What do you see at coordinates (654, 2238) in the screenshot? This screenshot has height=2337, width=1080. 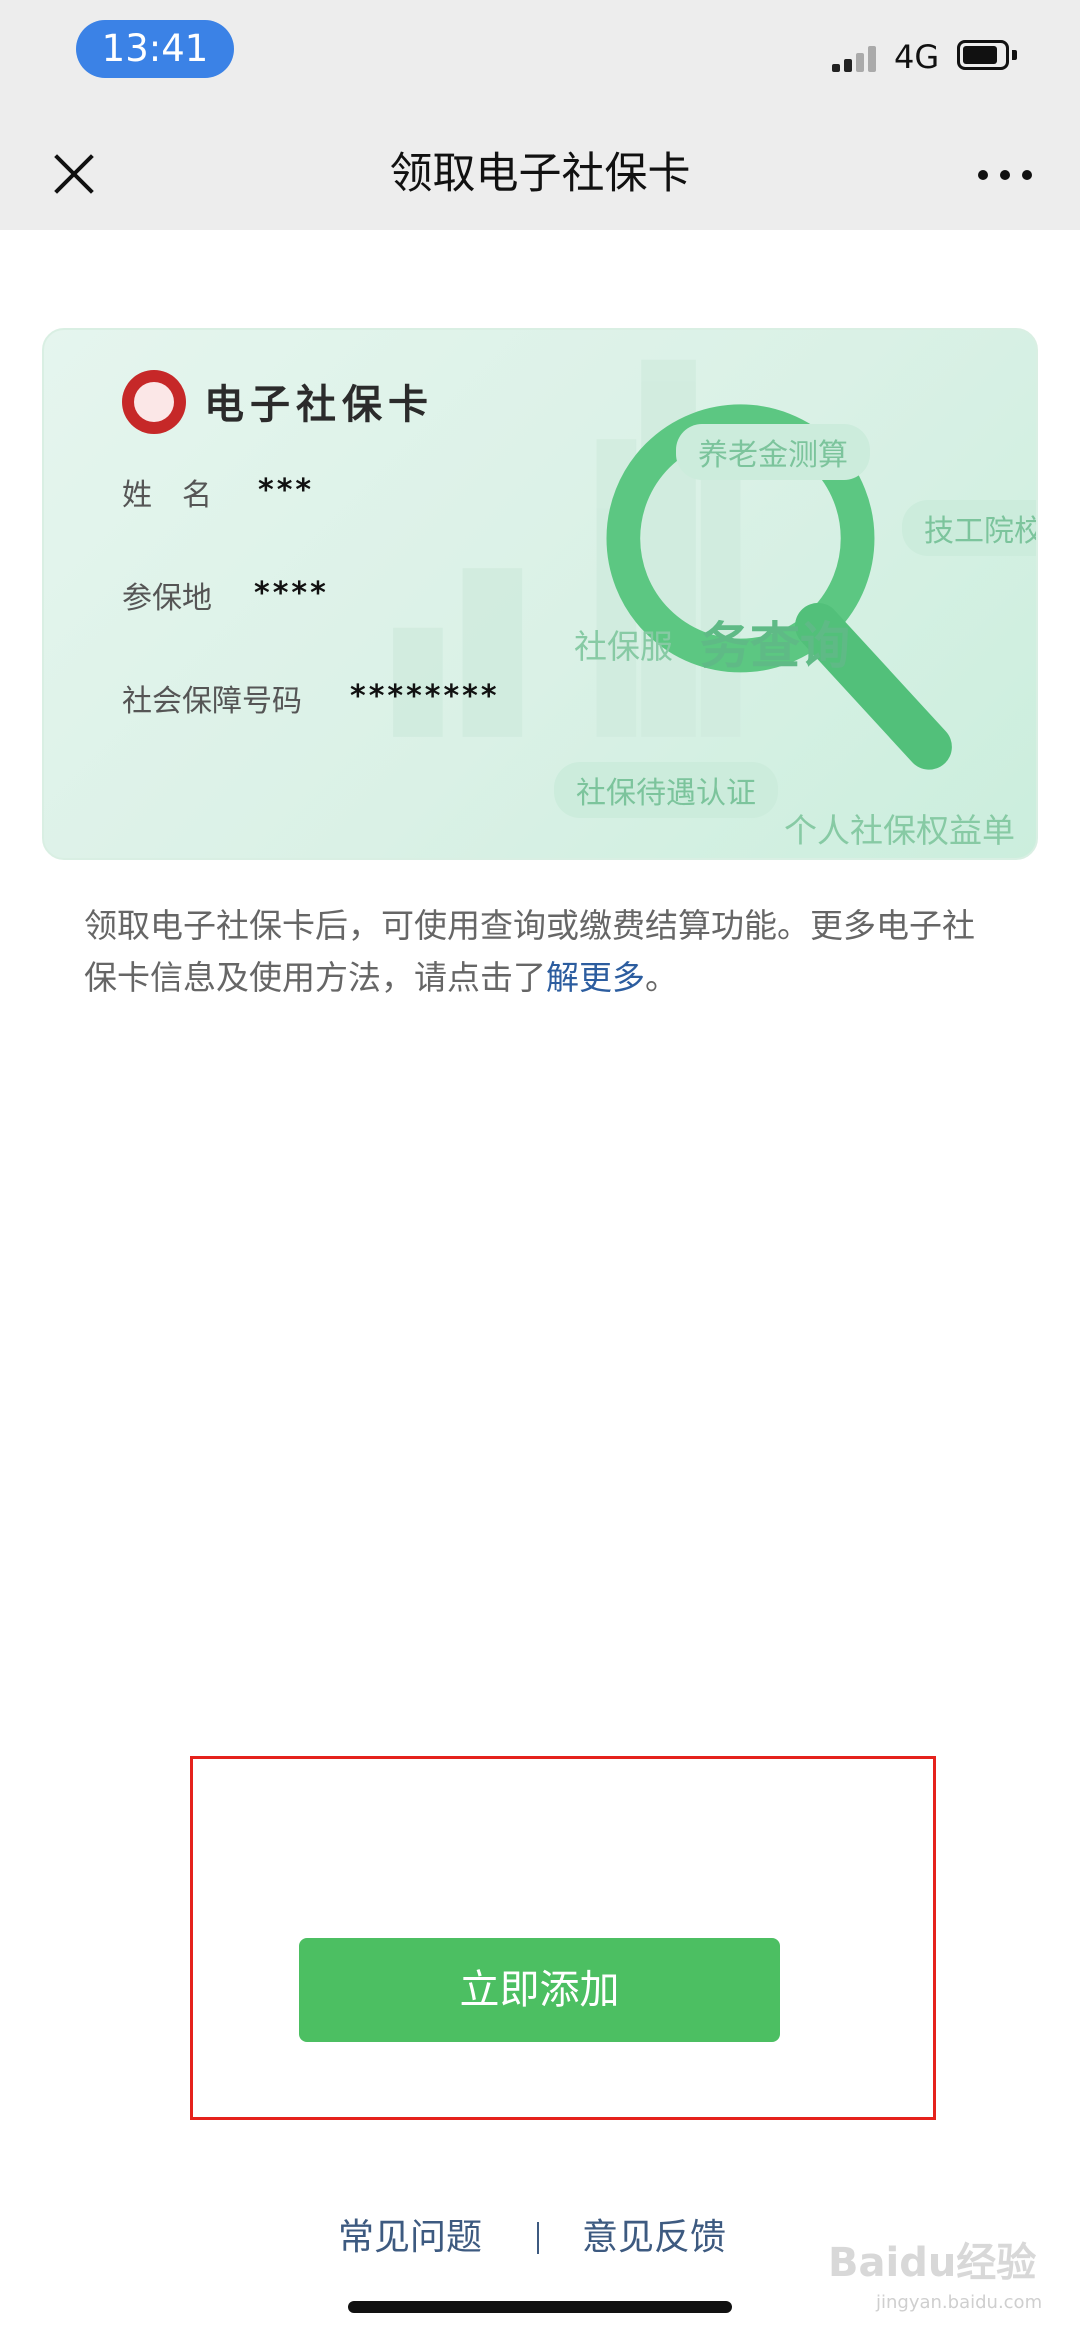 I see `feedback-link: 意见反馈` at bounding box center [654, 2238].